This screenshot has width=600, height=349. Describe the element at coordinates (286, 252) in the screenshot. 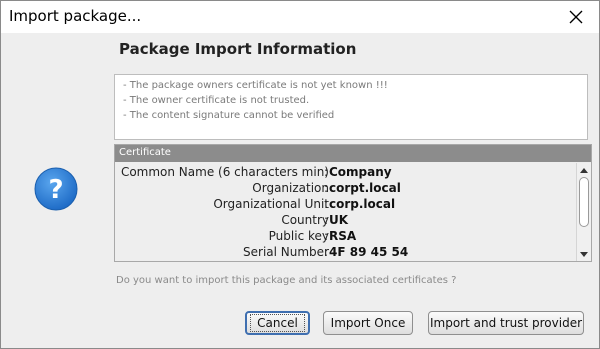

I see `cert-label: Serial Number` at that location.